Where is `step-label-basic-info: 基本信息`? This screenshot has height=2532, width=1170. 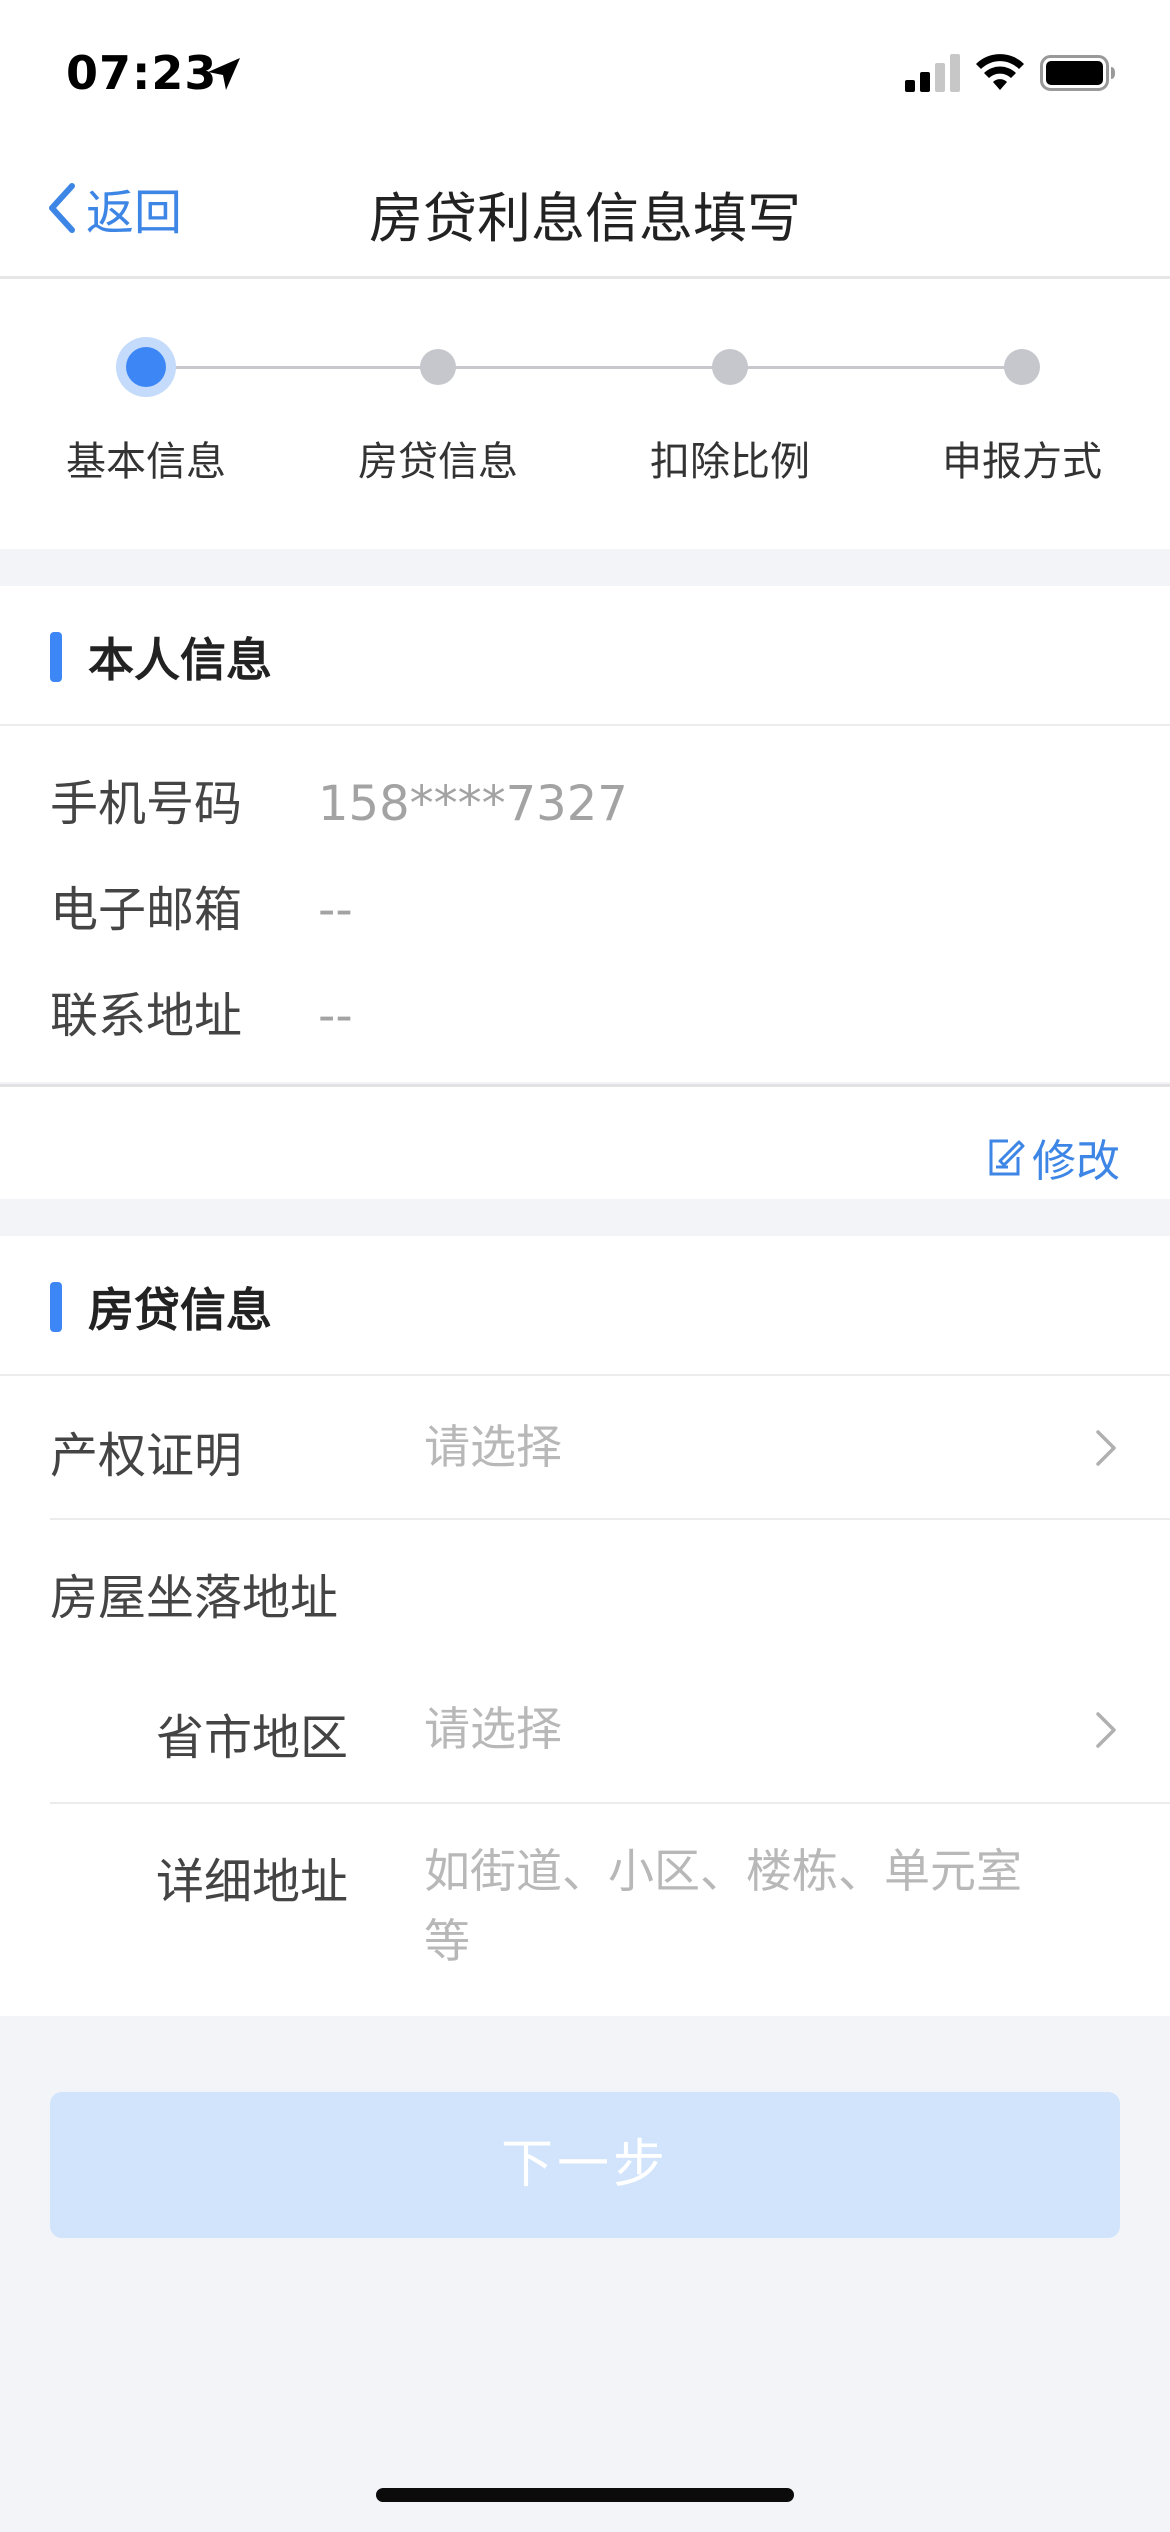
step-label-basic-info: 基本信息 is located at coordinates (146, 462).